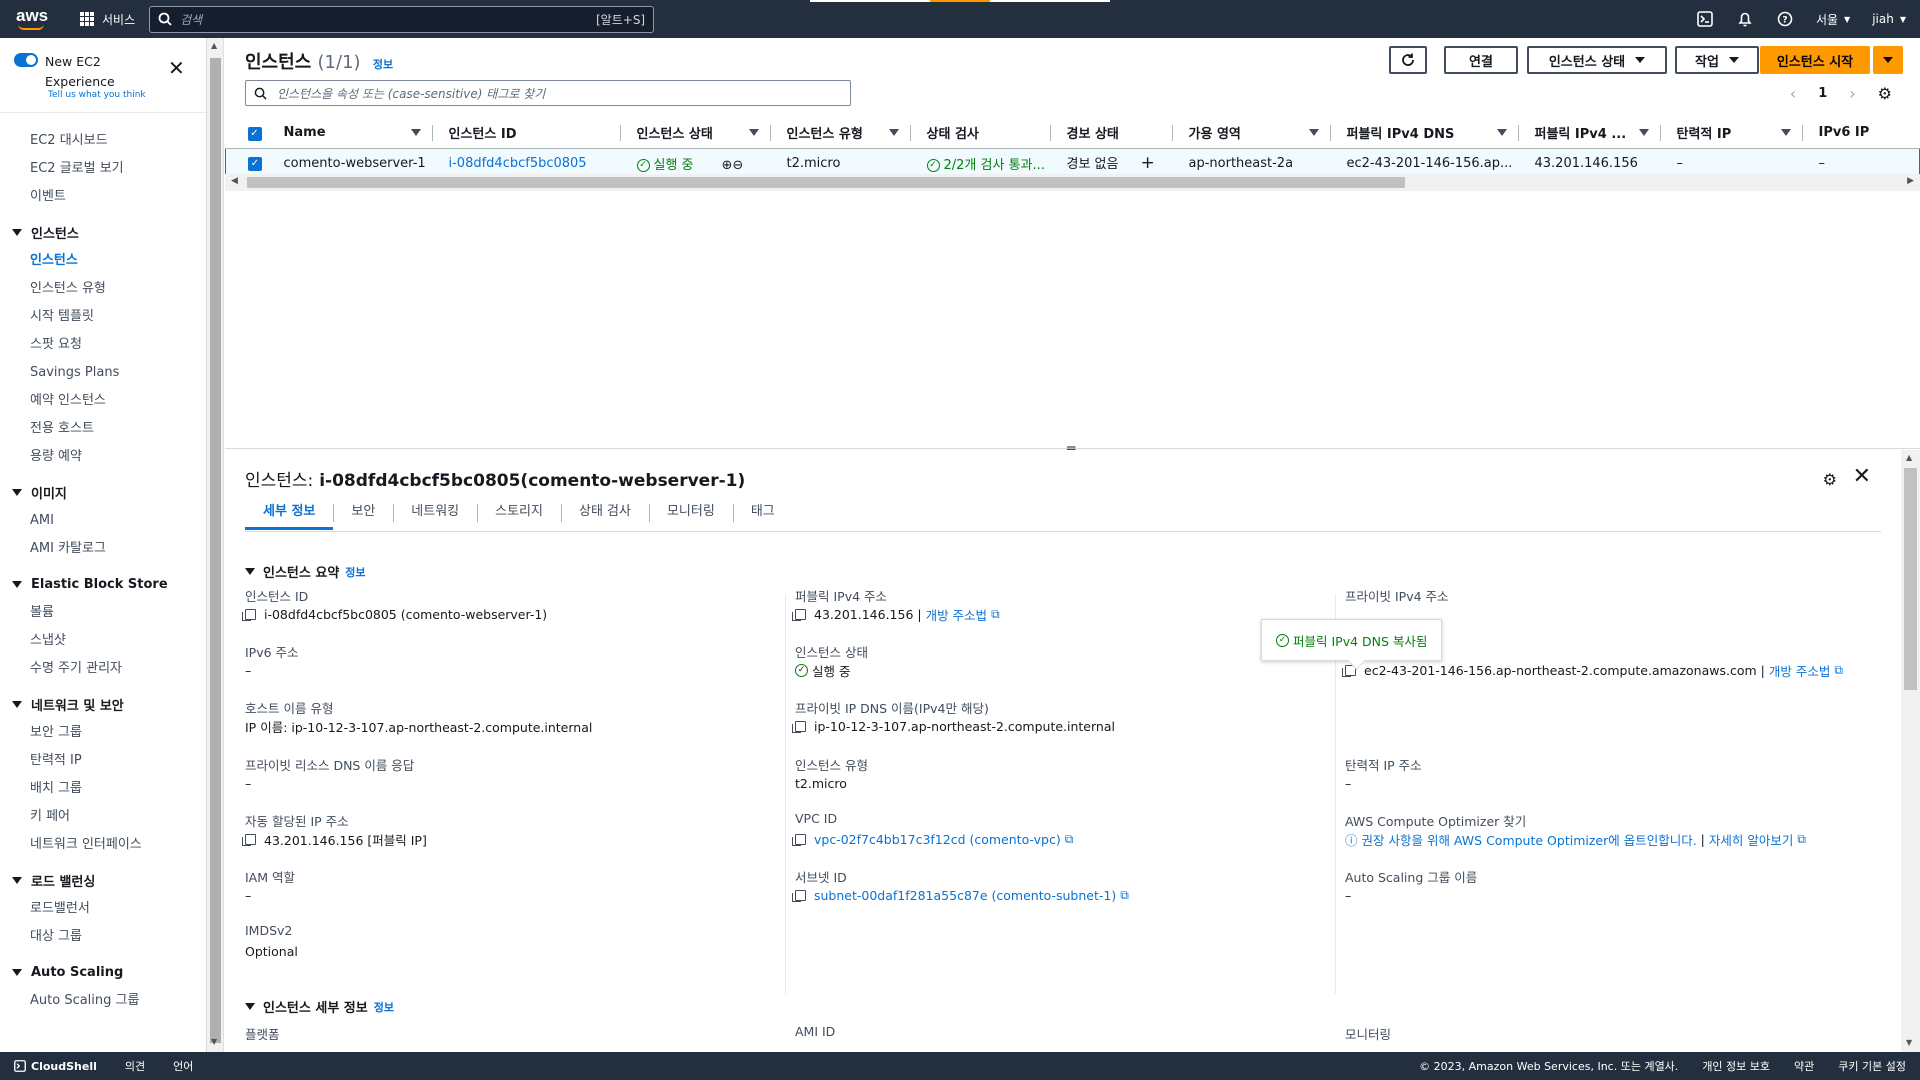 The height and width of the screenshot is (1080, 1920). I want to click on sidebar-item-security-groups: 보안 그룹, so click(103, 733).